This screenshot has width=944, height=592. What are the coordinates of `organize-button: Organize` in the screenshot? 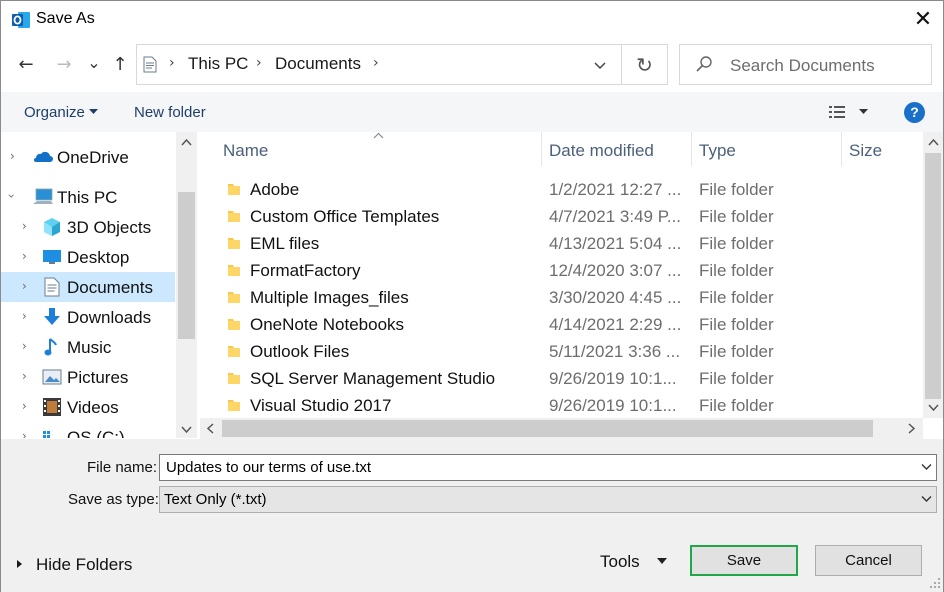 It's located at (54, 112).